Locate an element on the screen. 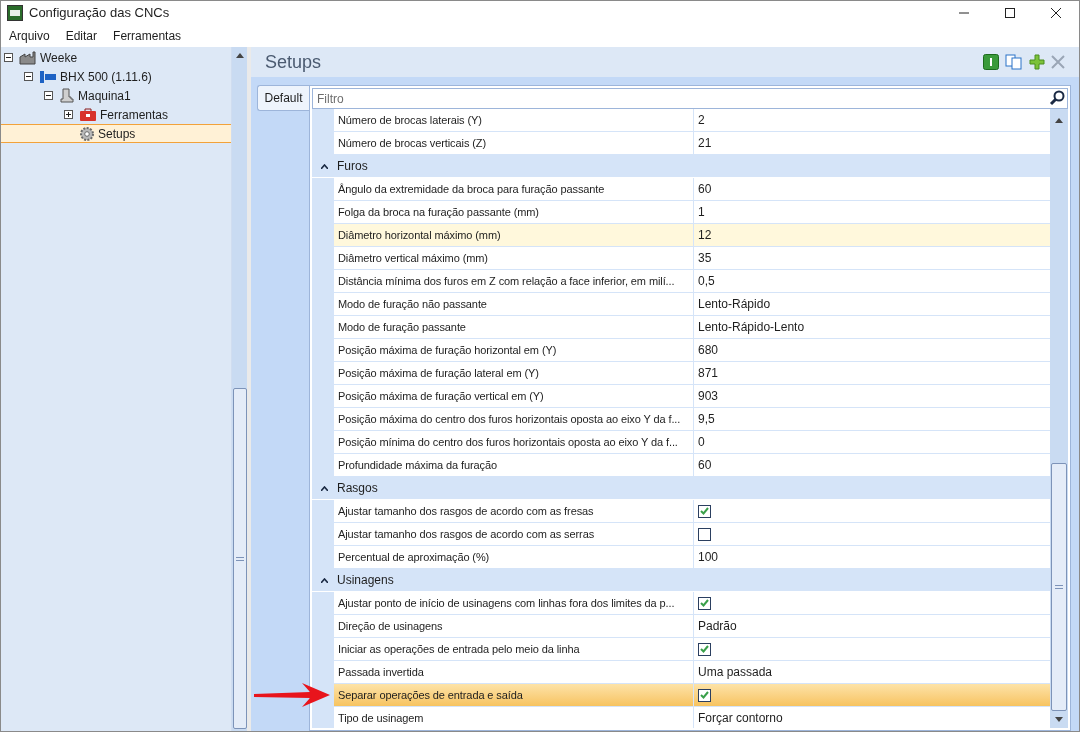  property-value: 0 is located at coordinates (872, 442).